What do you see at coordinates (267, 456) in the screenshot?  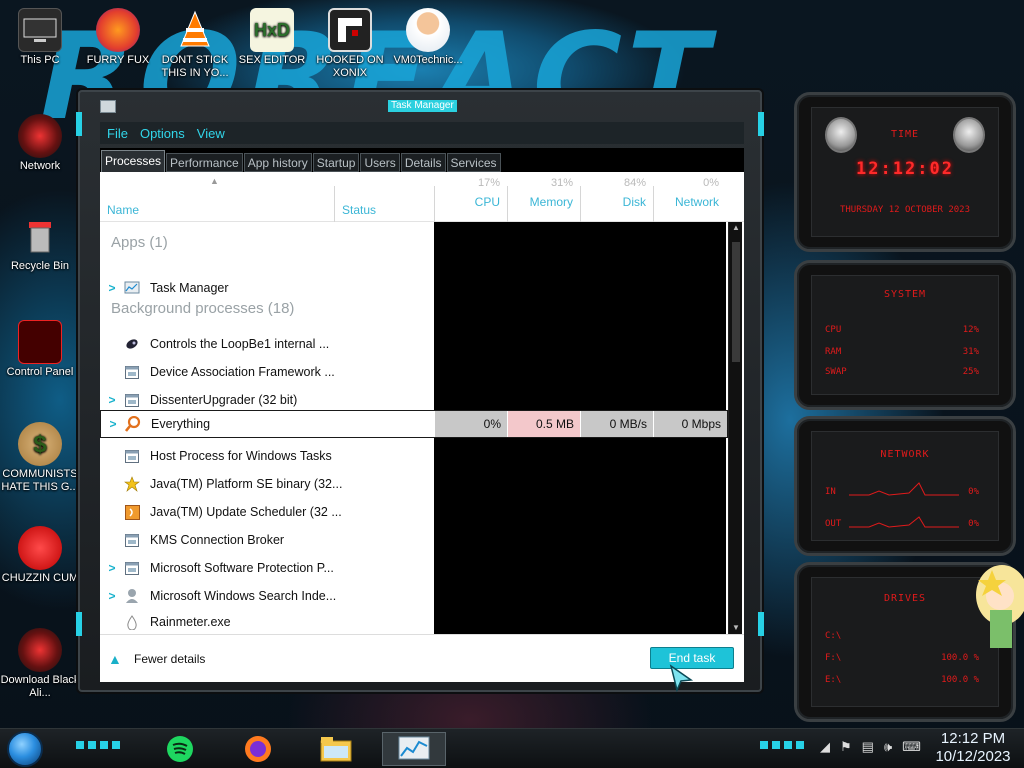 I see `process-row: Host Process for Windows Tasks` at bounding box center [267, 456].